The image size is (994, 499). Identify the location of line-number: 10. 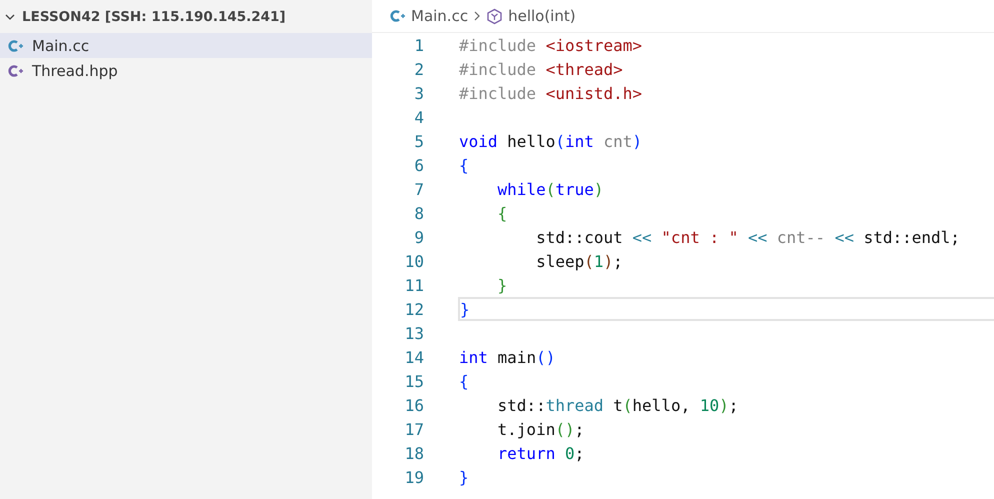
(414, 261).